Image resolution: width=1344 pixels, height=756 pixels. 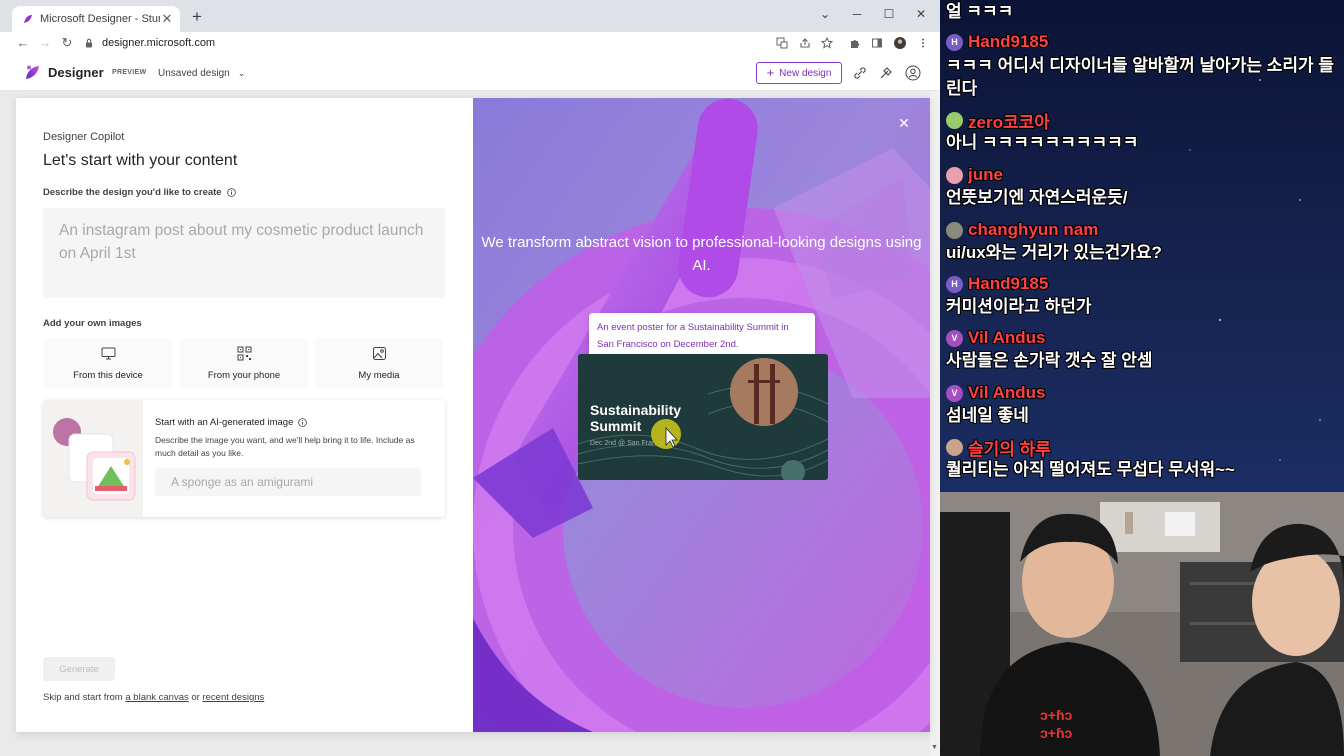 I want to click on chat-username: 슬기의 하루, so click(x=1009, y=449).